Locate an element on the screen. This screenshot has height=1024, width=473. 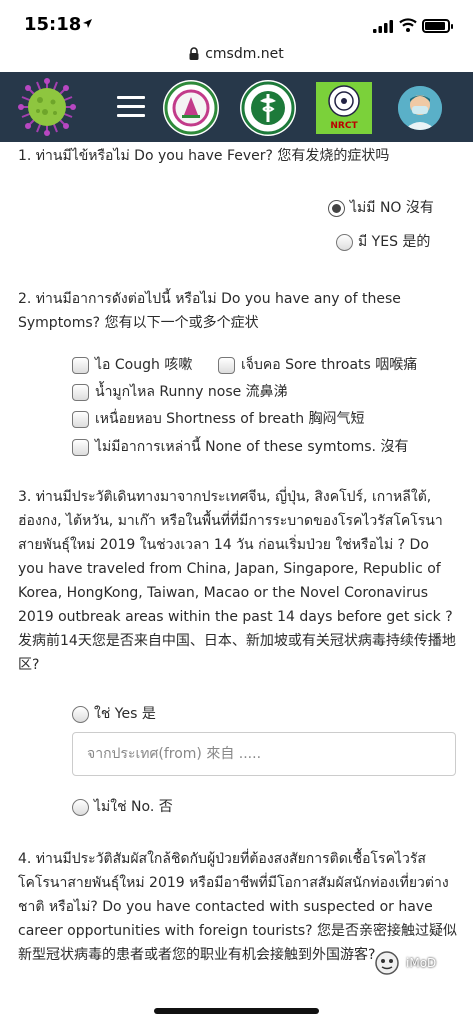
lock-icon is located at coordinates (194, 53).